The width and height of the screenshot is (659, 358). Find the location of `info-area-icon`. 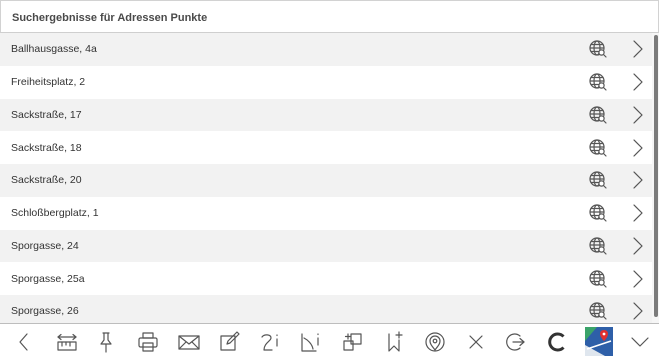

info-area-icon is located at coordinates (311, 342).